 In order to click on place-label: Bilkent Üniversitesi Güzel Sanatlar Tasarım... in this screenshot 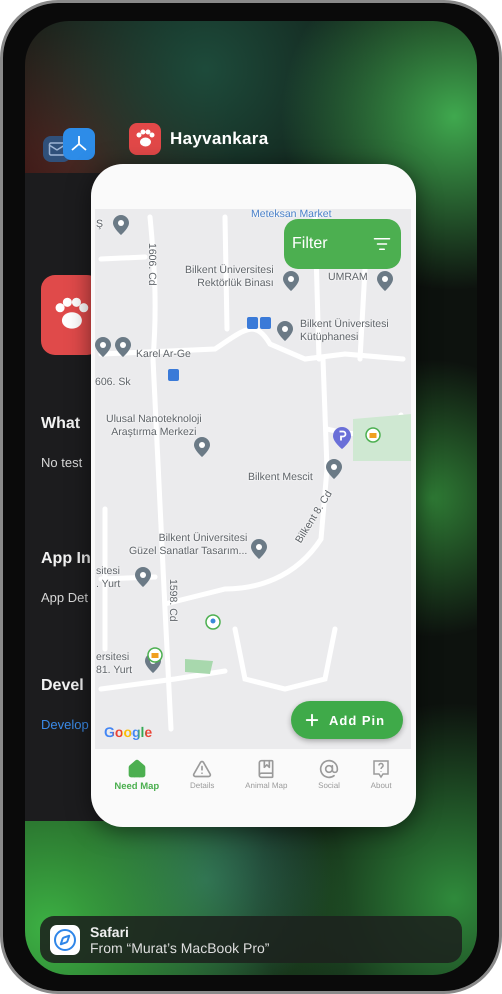, I will do `click(188, 545)`.